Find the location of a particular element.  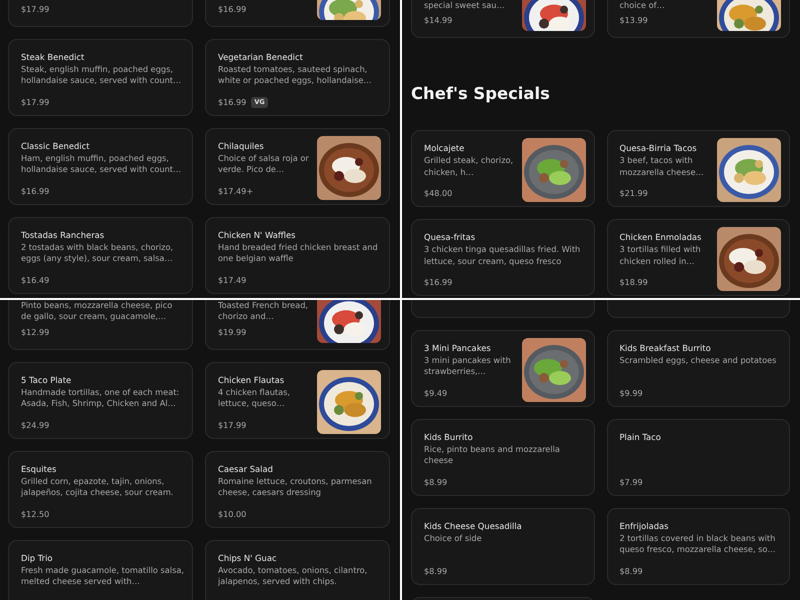

item-price: $48.00 is located at coordinates (438, 193).